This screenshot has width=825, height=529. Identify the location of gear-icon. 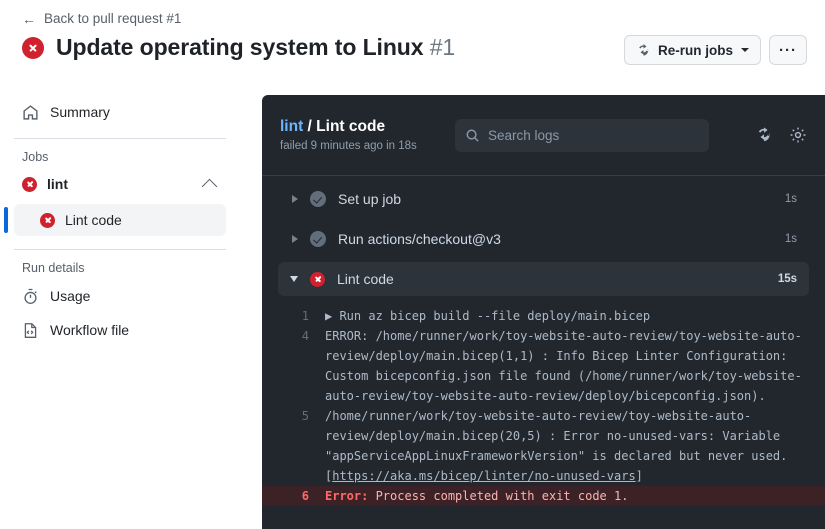
(798, 135).